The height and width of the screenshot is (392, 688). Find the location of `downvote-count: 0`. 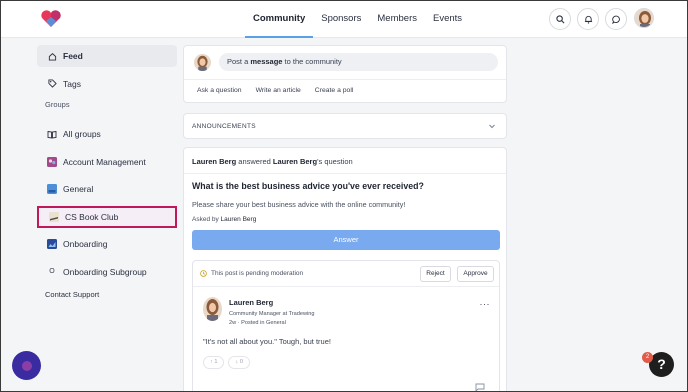

downvote-count: 0 is located at coordinates (241, 362).